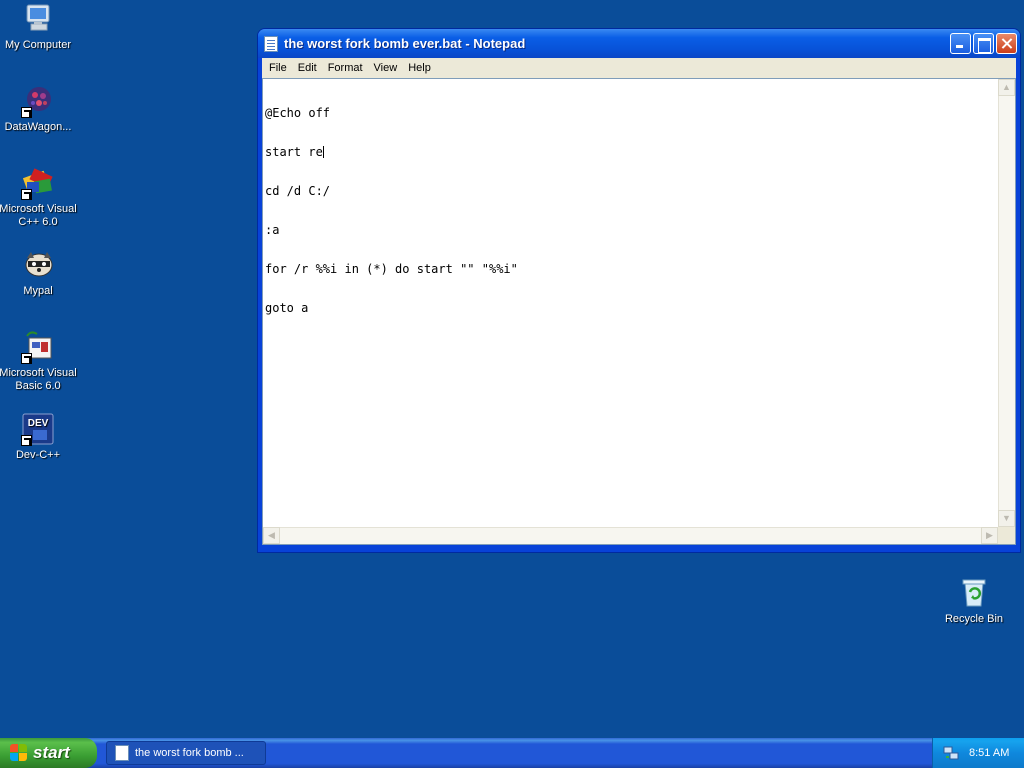 The image size is (1024, 768). I want to click on desktop-icon-recycle-bin: Recycle Bin, so click(974, 601).